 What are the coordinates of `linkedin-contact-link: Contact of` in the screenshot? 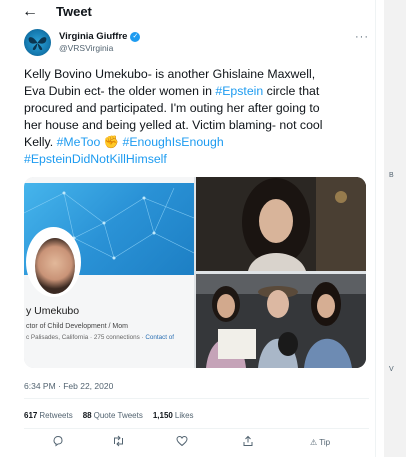 It's located at (160, 337).